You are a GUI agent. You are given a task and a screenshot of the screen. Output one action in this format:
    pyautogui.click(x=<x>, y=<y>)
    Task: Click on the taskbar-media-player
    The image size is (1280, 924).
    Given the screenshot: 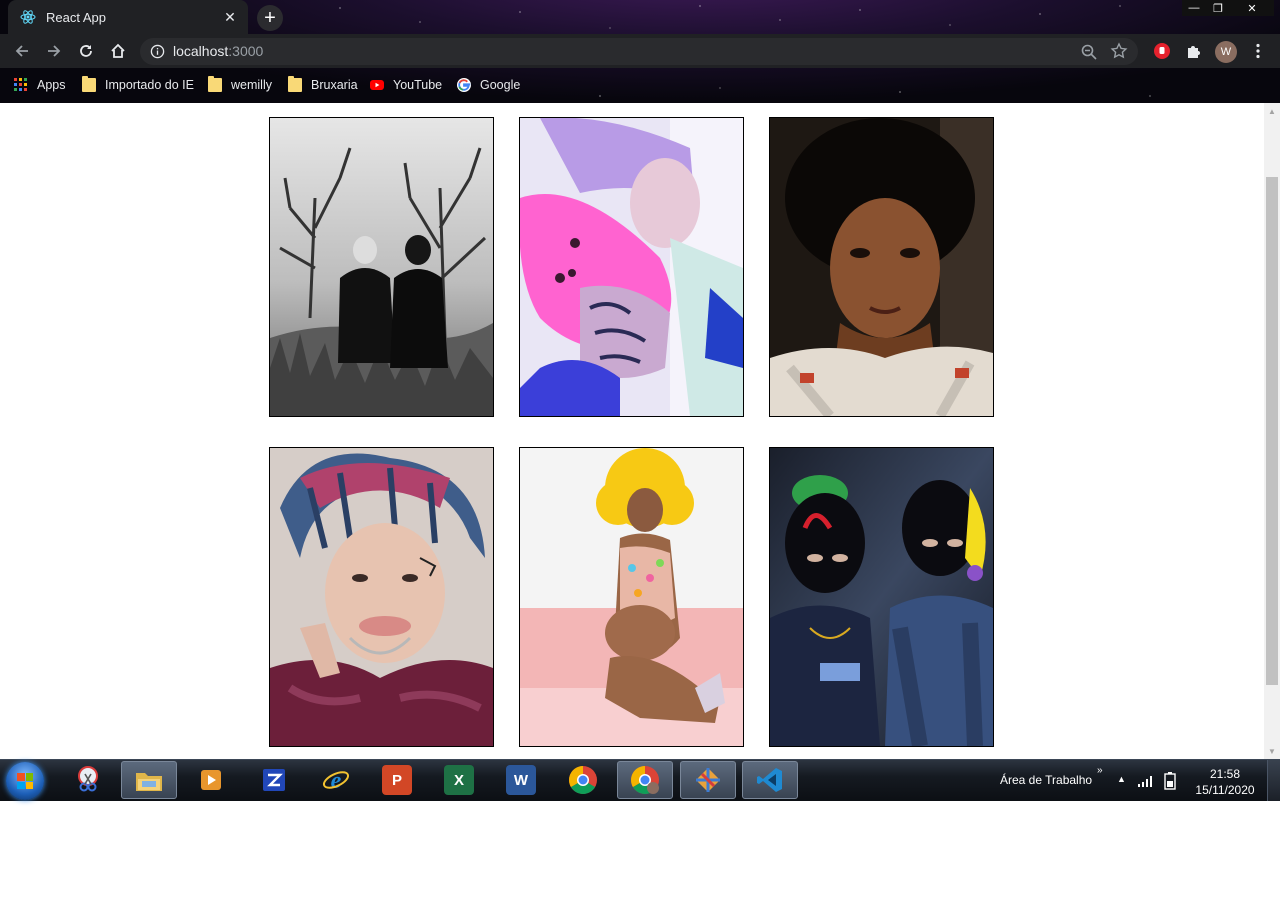 What is the action you would take?
    pyautogui.click(x=211, y=780)
    